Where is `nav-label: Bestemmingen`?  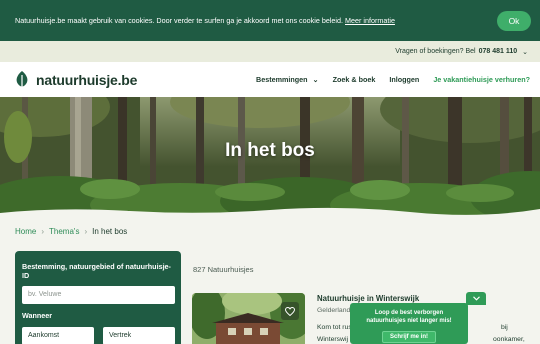 nav-label: Bestemmingen is located at coordinates (282, 79).